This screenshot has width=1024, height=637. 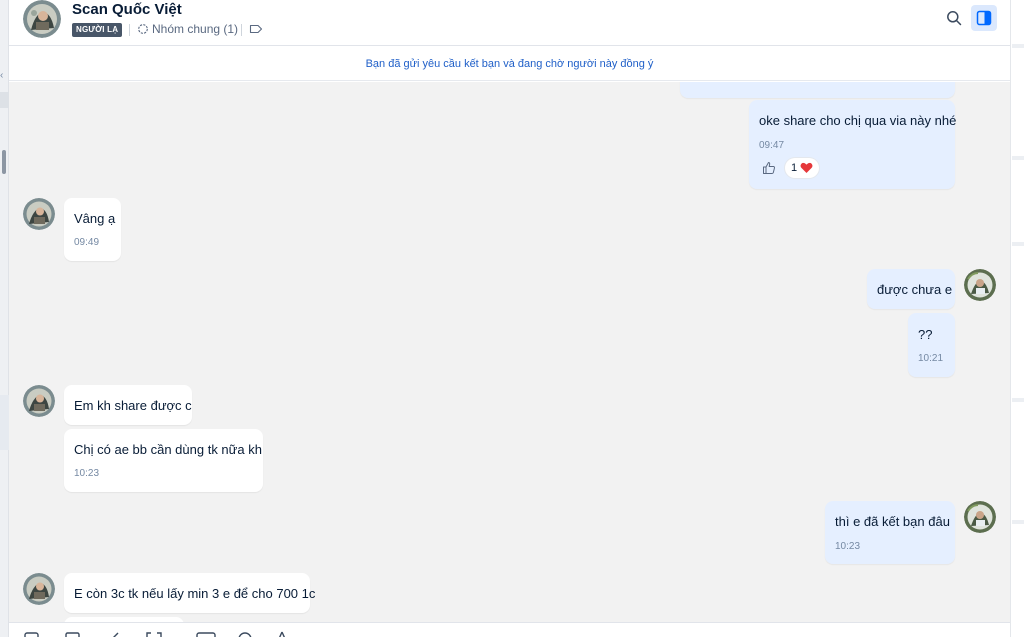 I want to click on message-bubble-outgoing: ?? 10:21, so click(x=931, y=345).